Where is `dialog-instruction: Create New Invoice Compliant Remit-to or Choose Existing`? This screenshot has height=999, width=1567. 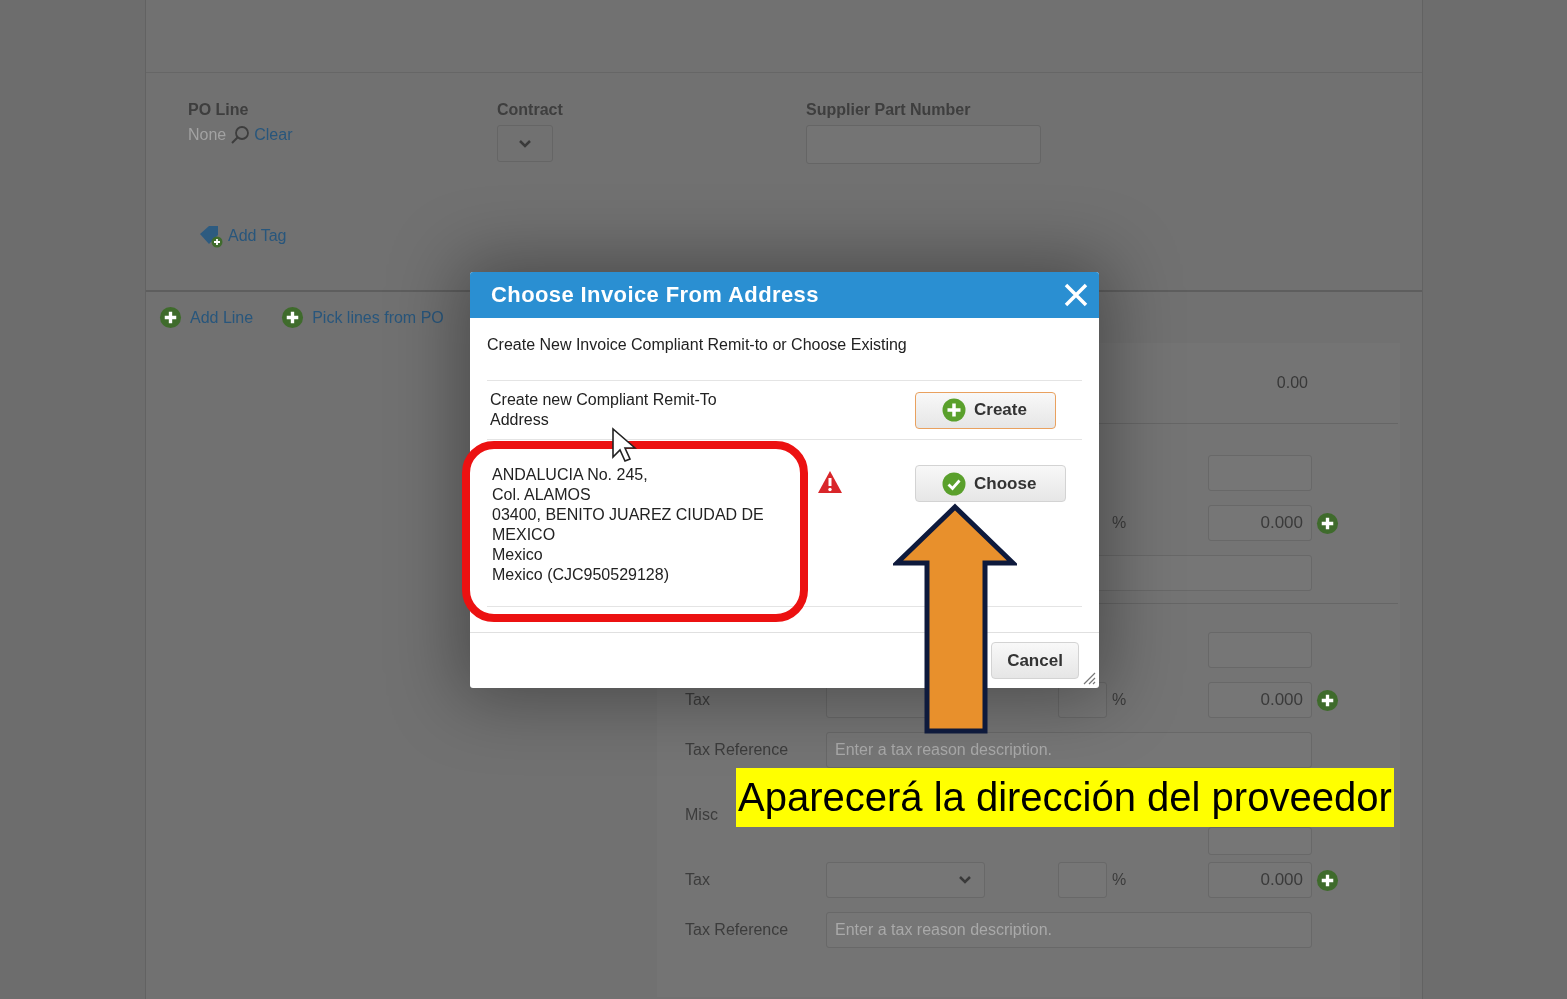 dialog-instruction: Create New Invoice Compliant Remit-to or Choose Existing is located at coordinates (697, 345).